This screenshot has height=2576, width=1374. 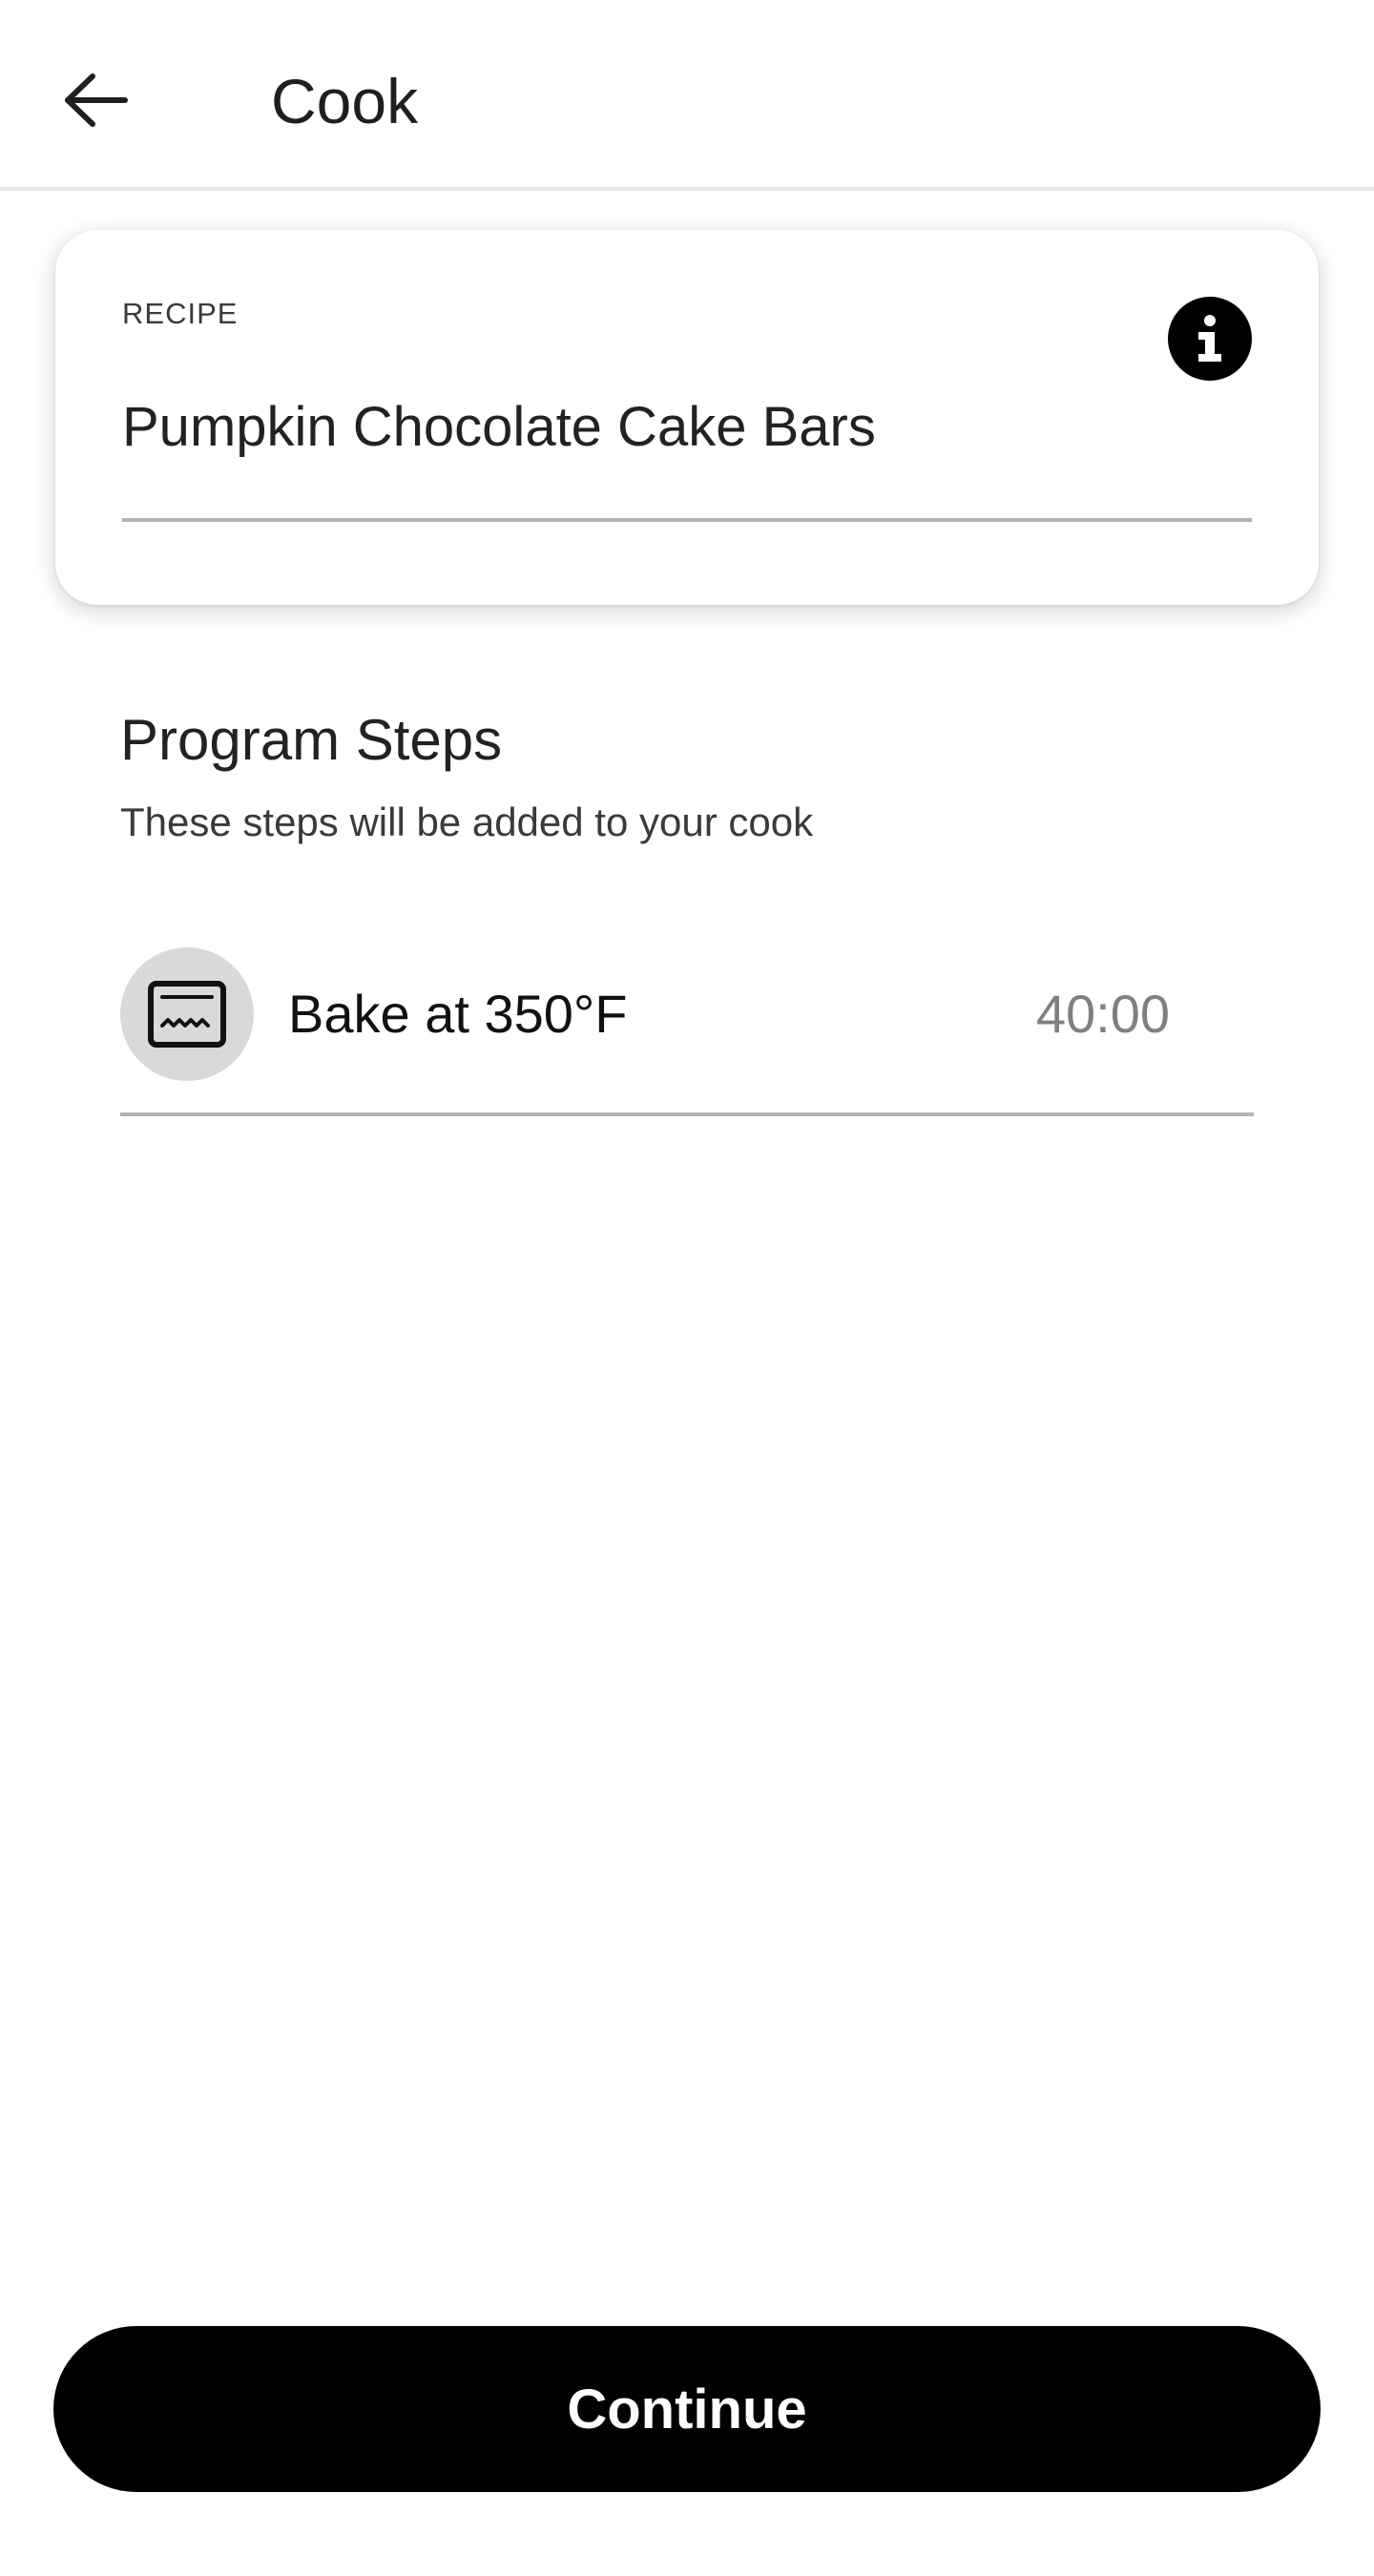 What do you see at coordinates (687, 2409) in the screenshot?
I see `continue-button: Continue` at bounding box center [687, 2409].